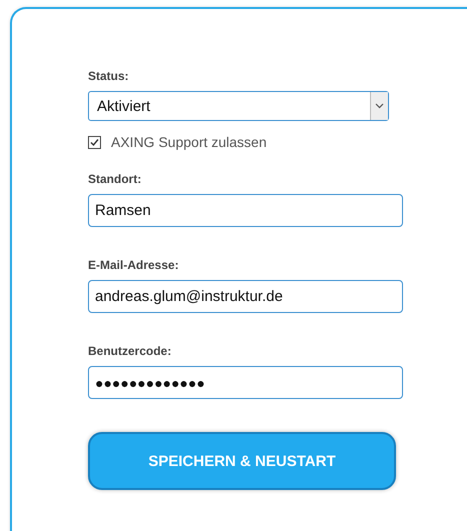  I want to click on text-field: Ramsen, so click(245, 210).